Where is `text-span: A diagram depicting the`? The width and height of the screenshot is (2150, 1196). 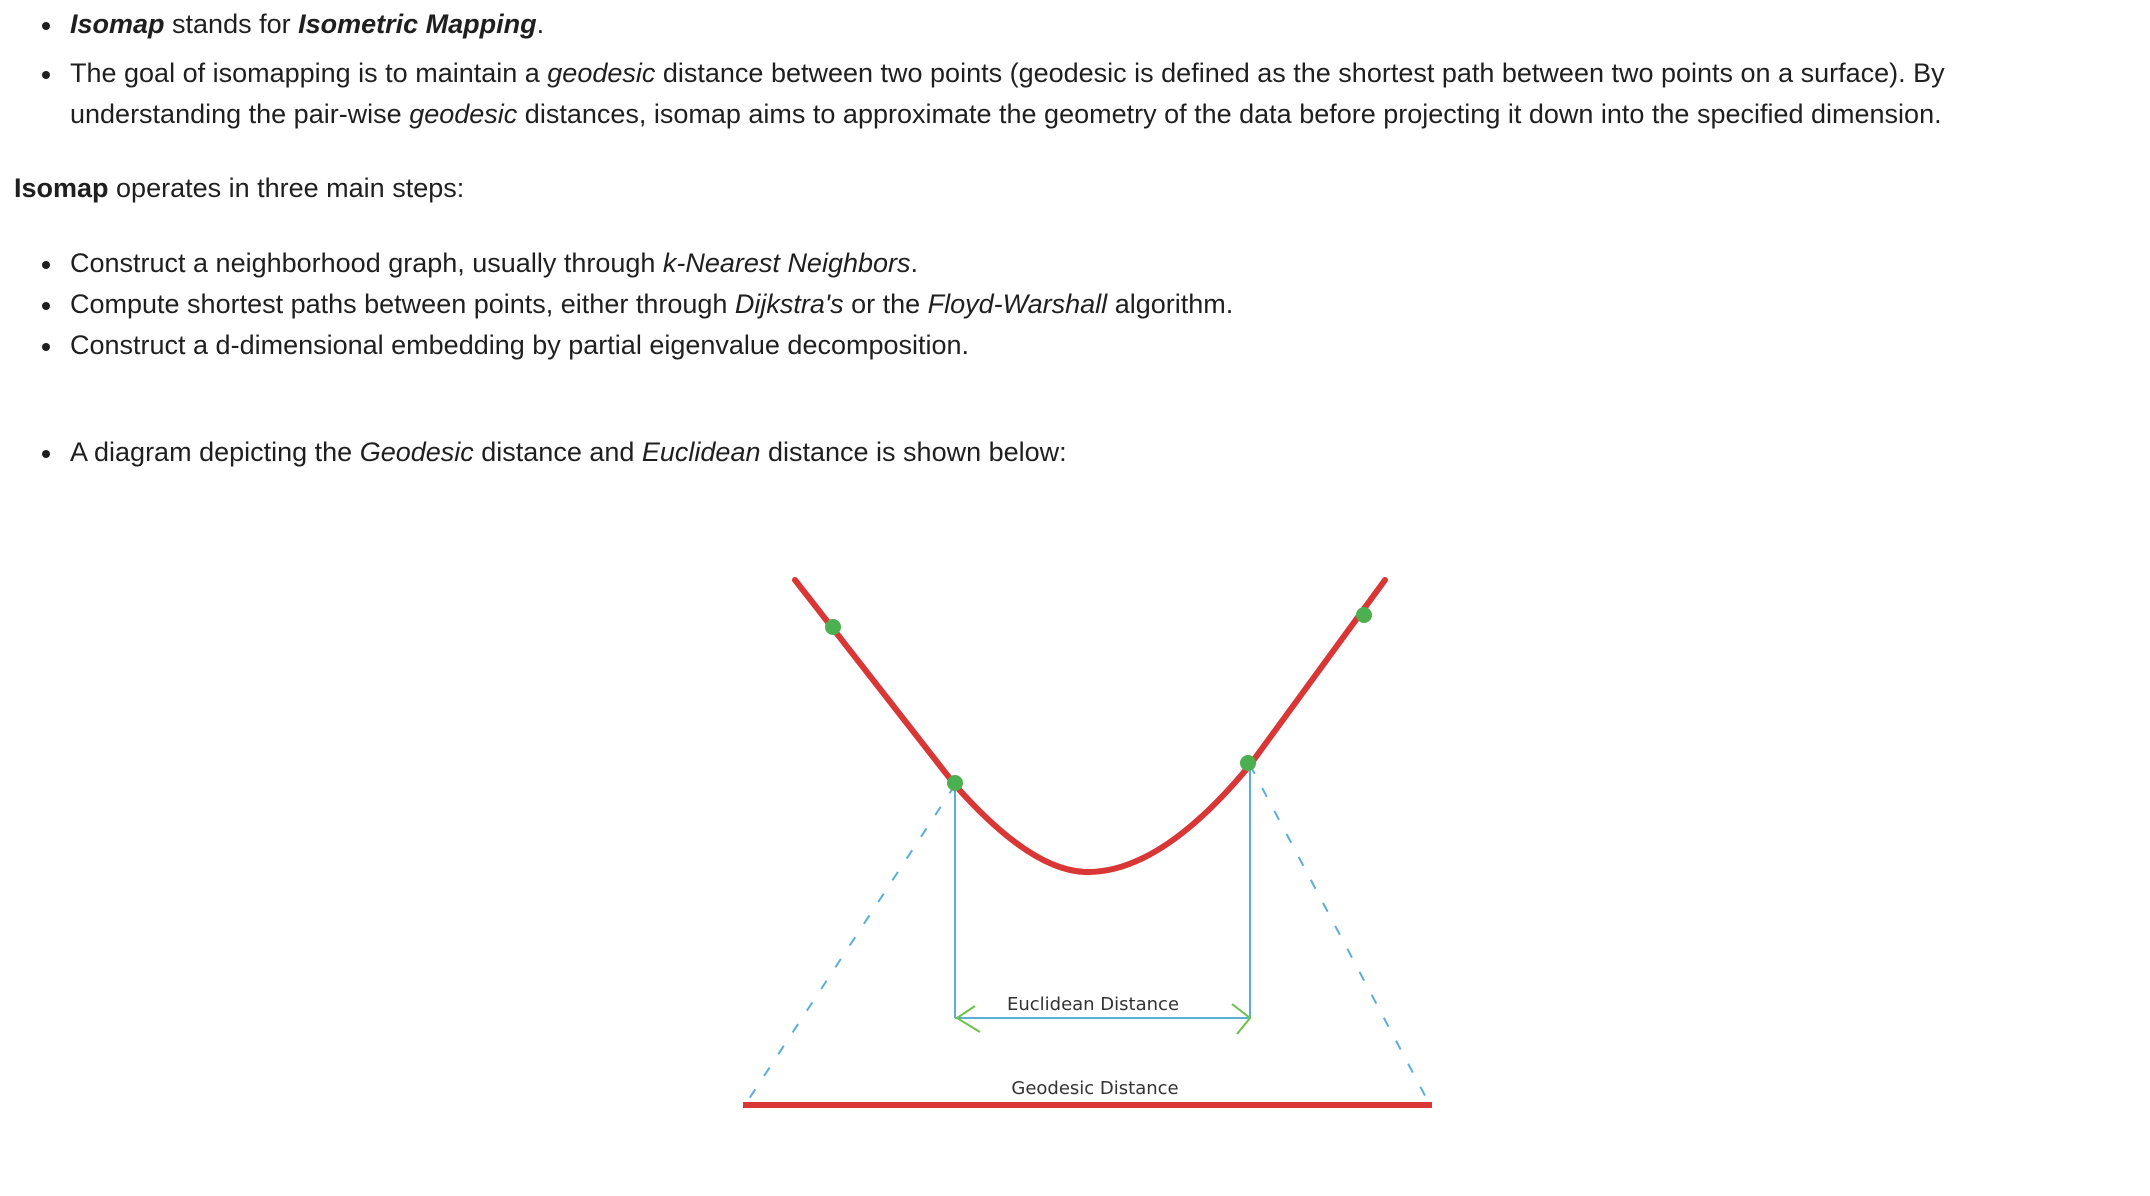
text-span: A diagram depicting the is located at coordinates (215, 452).